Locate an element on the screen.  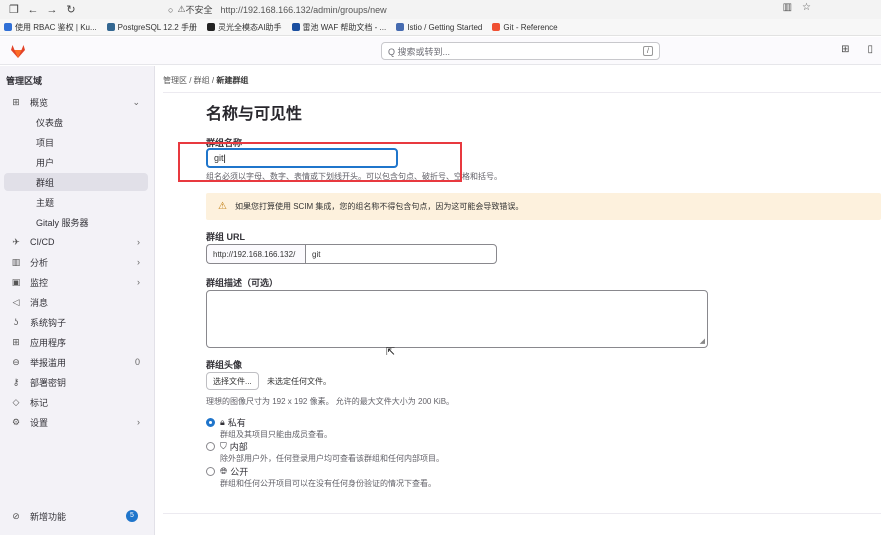
sidebar-item-system-hooks: ʖ 系统钩子 is located at coordinates (76, 322).